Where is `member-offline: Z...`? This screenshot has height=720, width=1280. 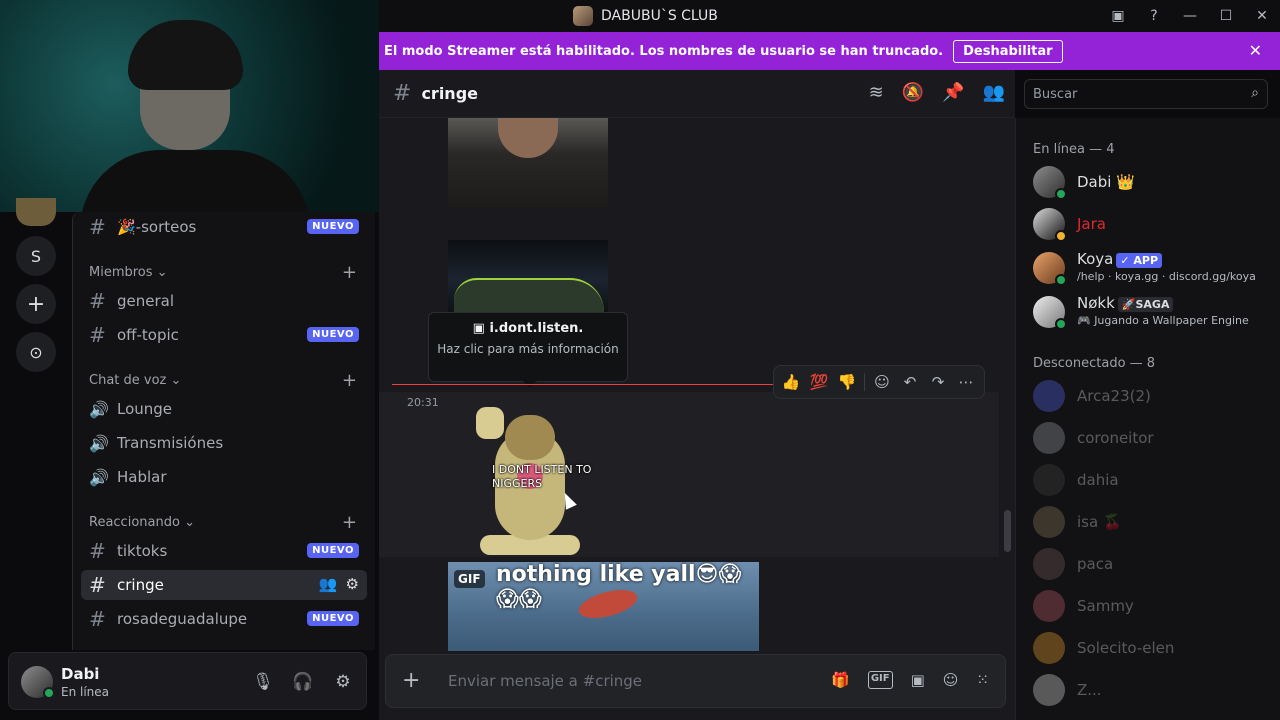 member-offline: Z... is located at coordinates (1153, 690).